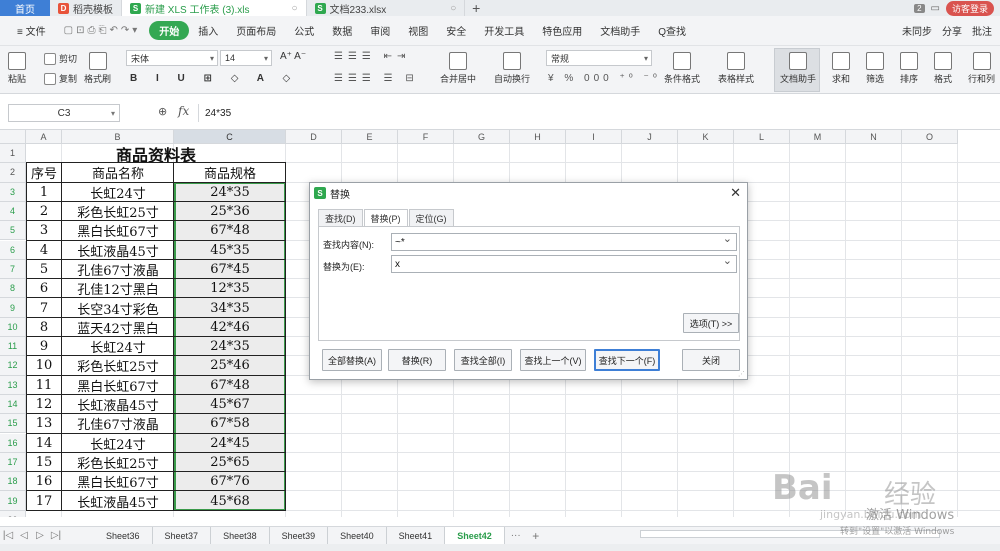 This screenshot has height=551, width=1000. I want to click on row-header: 12, so click(13, 366).